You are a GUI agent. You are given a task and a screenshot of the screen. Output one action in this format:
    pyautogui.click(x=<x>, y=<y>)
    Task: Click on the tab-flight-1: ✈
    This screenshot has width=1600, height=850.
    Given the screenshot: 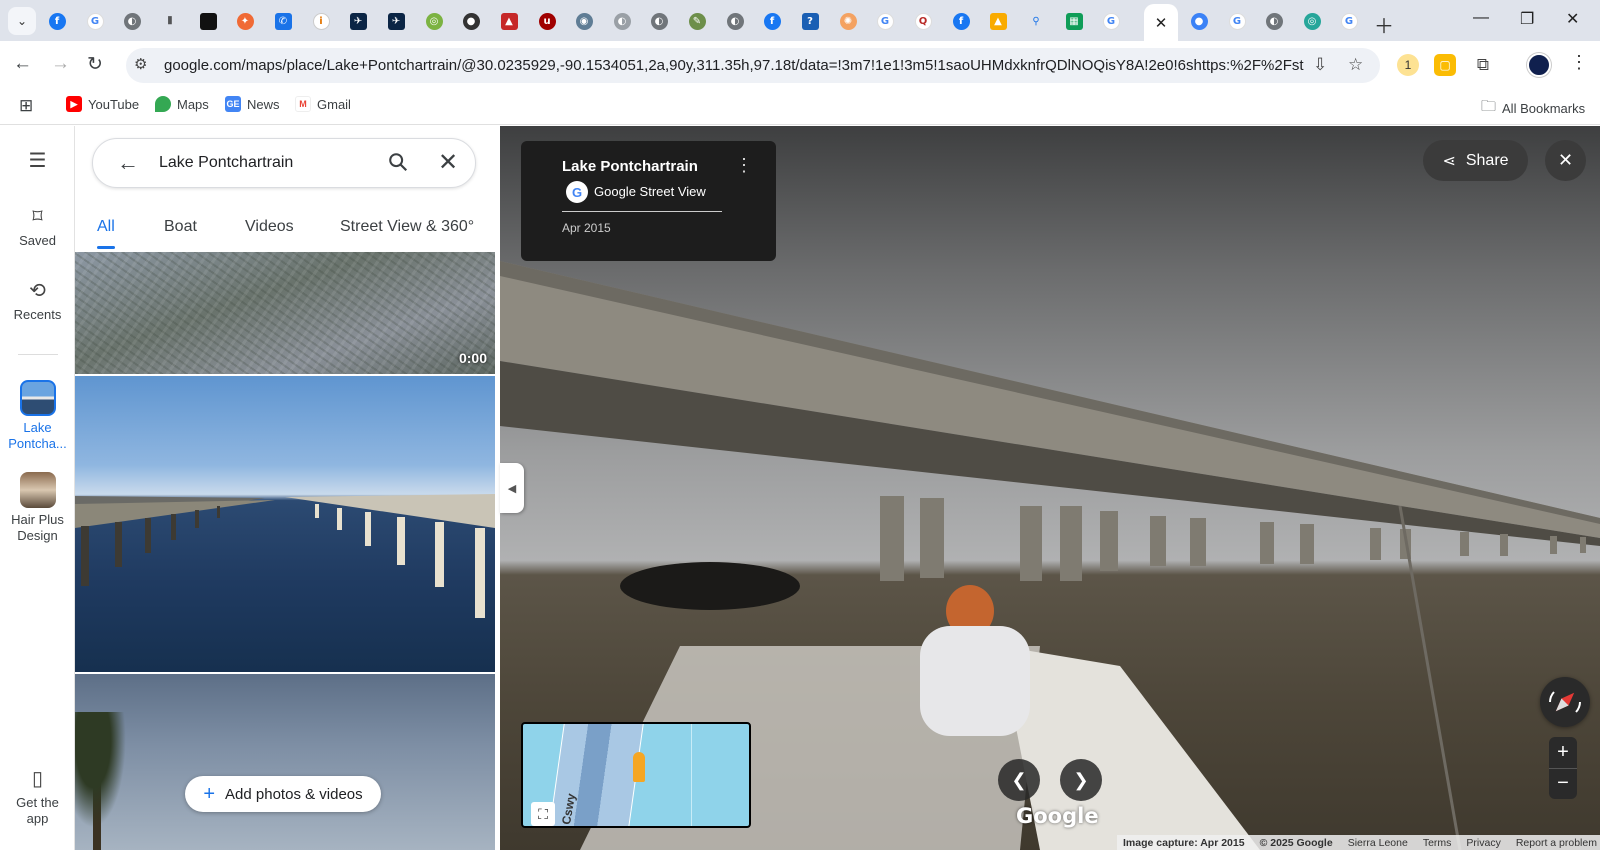 What is the action you would take?
    pyautogui.click(x=358, y=21)
    